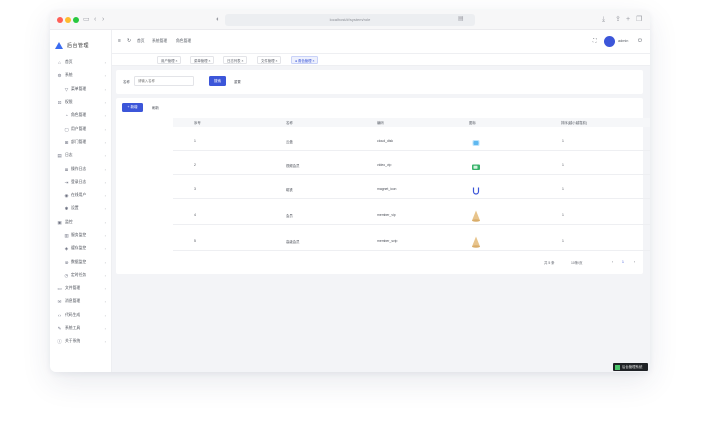 The image size is (720, 422). Describe the element at coordinates (59, 63) in the screenshot. I see `home-icon: ⌂` at that location.